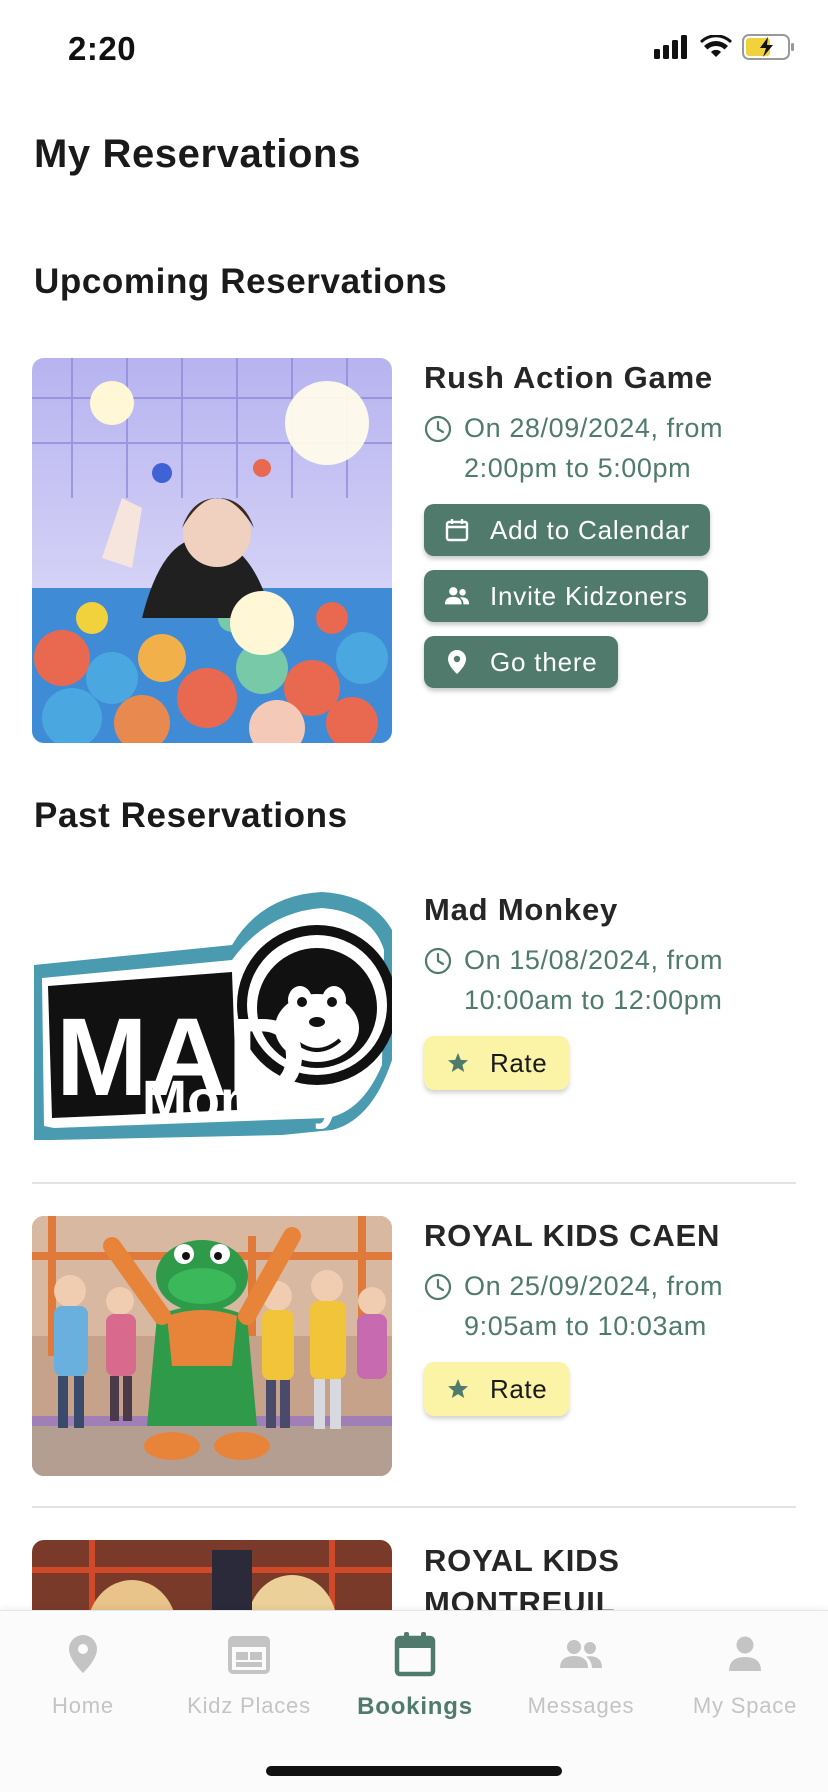 Image resolution: width=828 pixels, height=1792 pixels. What do you see at coordinates (745, 1654) in the screenshot?
I see `person-icon` at bounding box center [745, 1654].